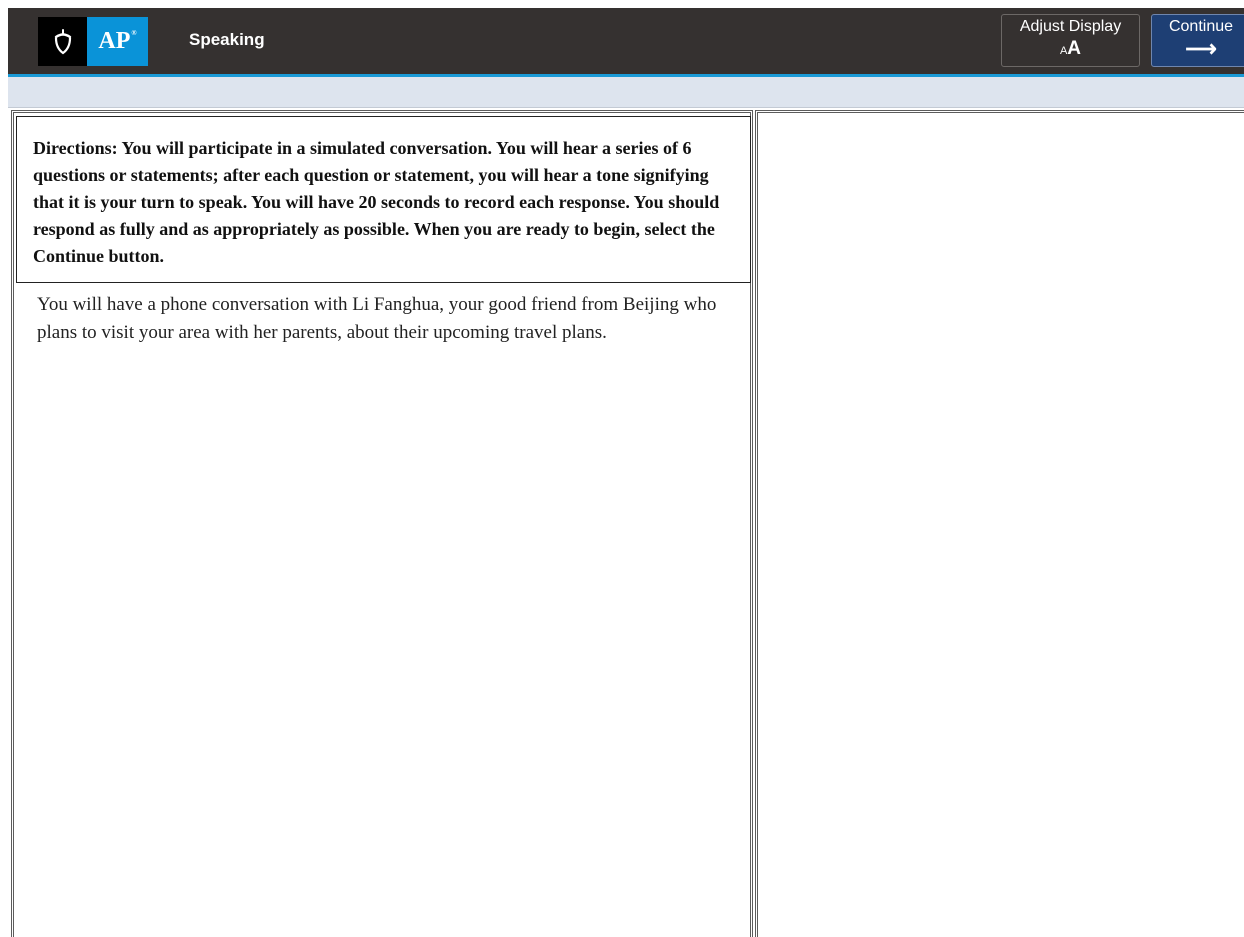  I want to click on section-title: Speaking, so click(227, 39).